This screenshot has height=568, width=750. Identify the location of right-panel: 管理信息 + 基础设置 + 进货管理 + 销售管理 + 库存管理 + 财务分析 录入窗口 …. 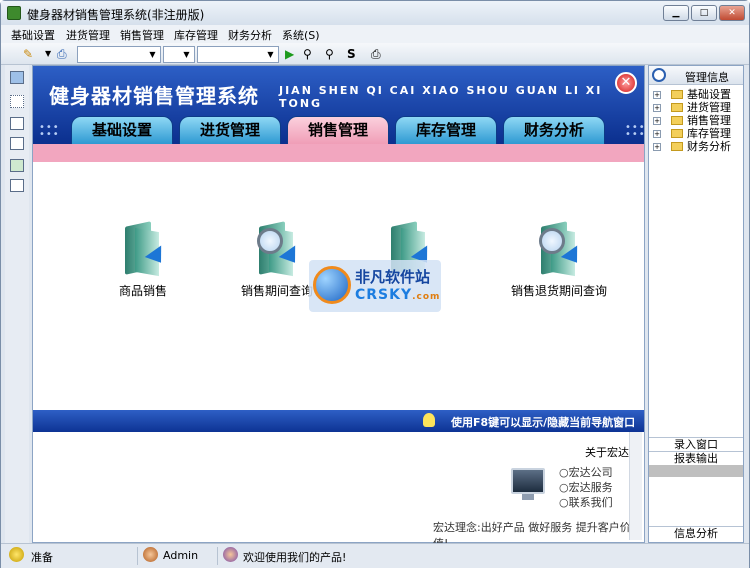
(696, 304).